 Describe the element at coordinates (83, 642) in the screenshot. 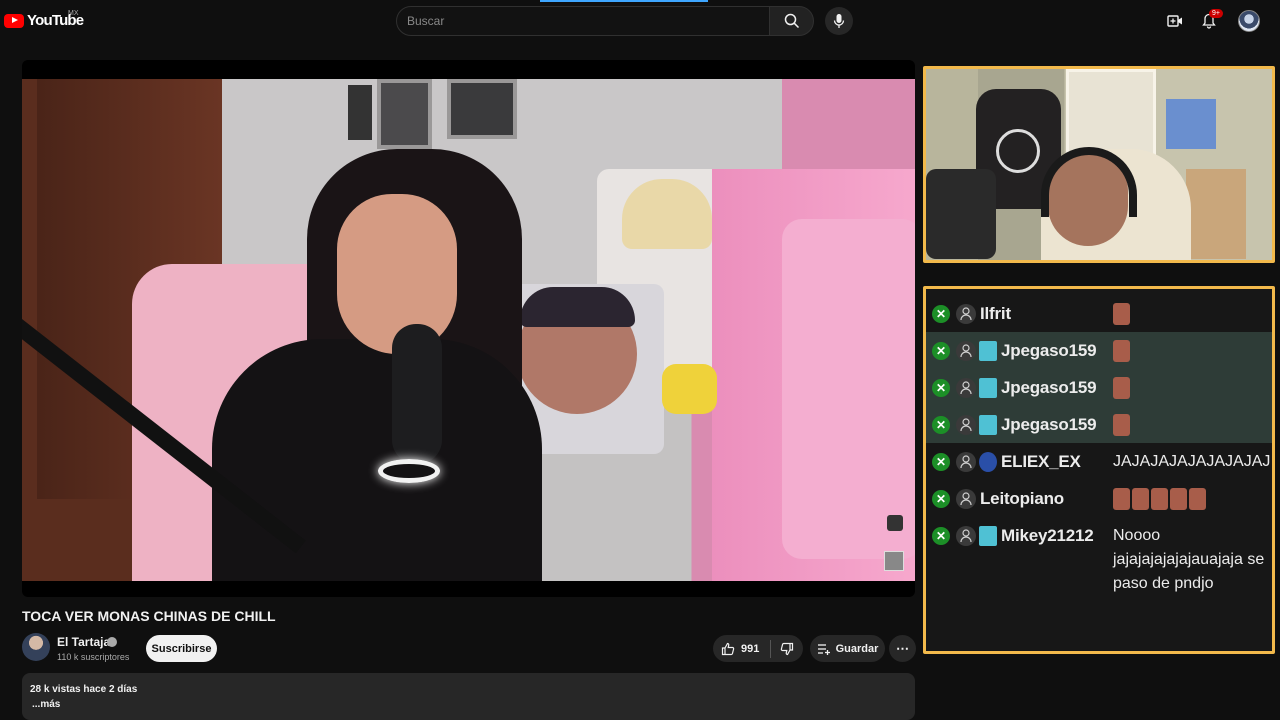

I see `channel-name: El Tartaja` at that location.